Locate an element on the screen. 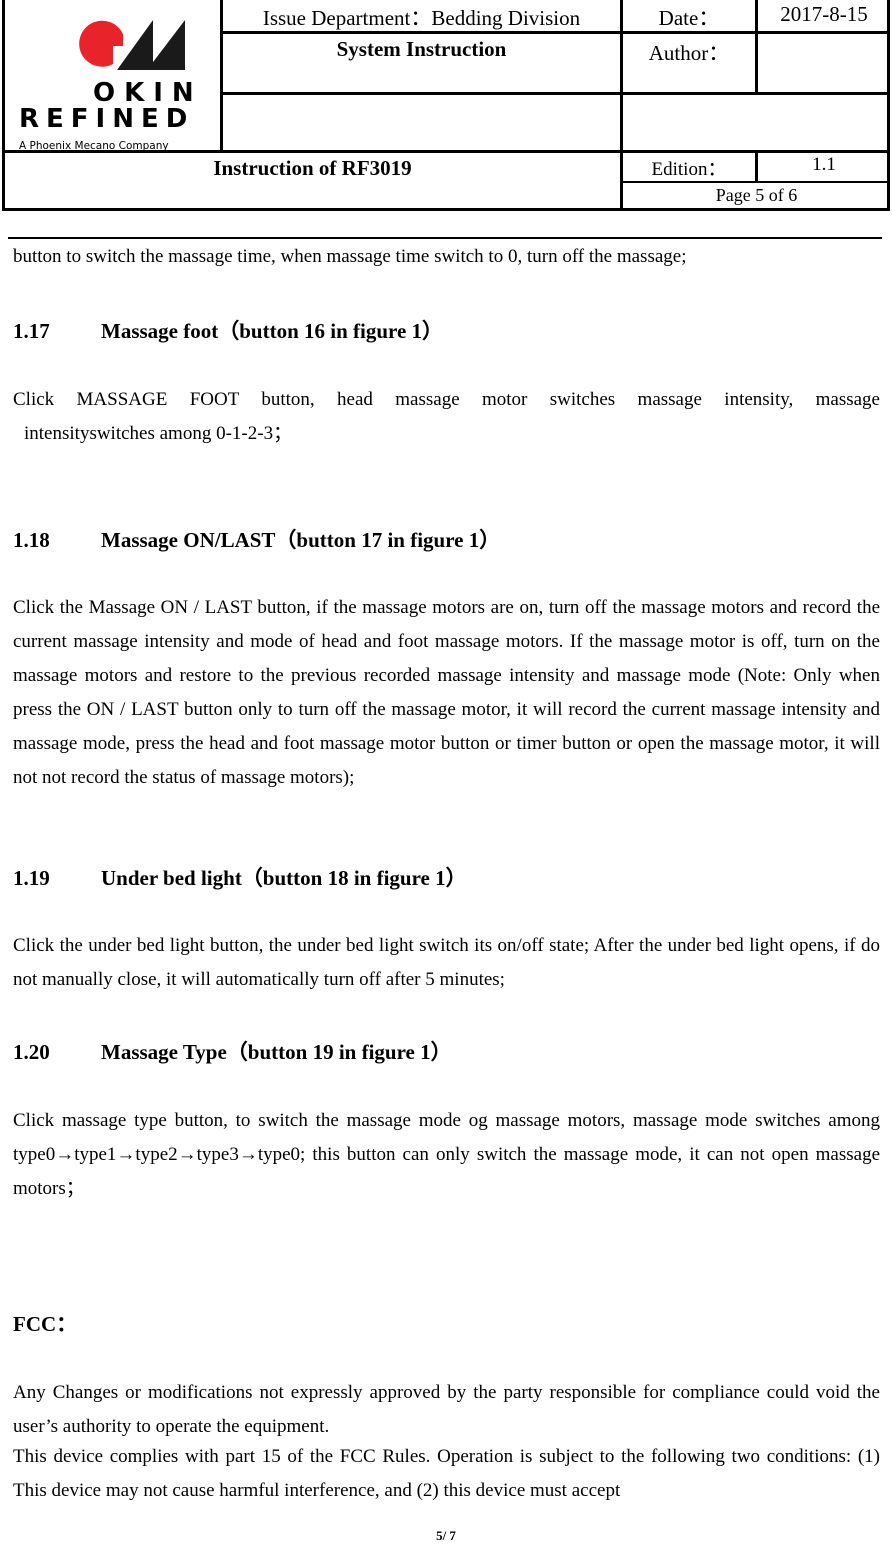 This screenshot has height=1546, width=892. section-title: Massage Type（button 19 in figure 1） is located at coordinates (276, 1052).